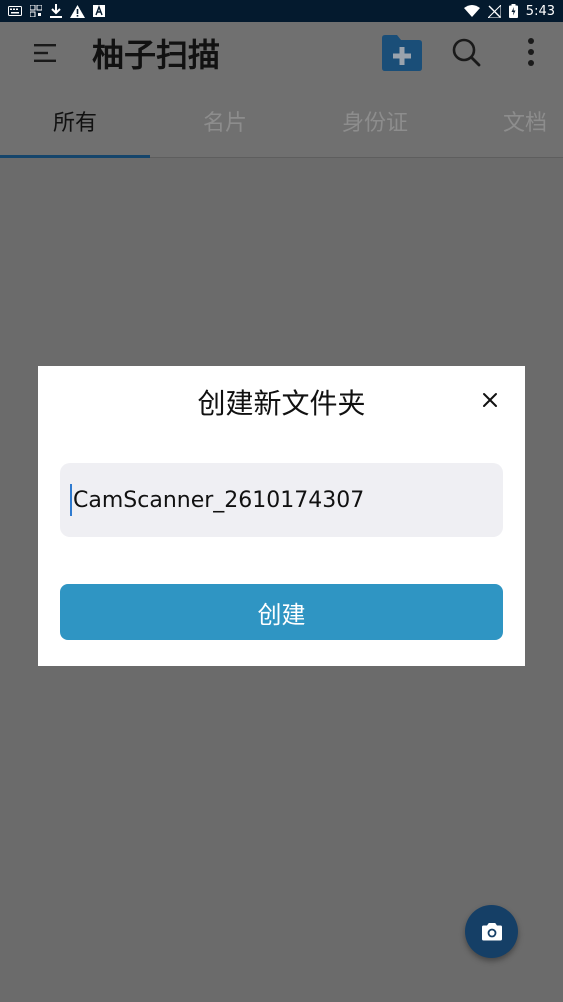 This screenshot has width=563, height=1002. I want to click on status-icons-left, so click(56, 11).